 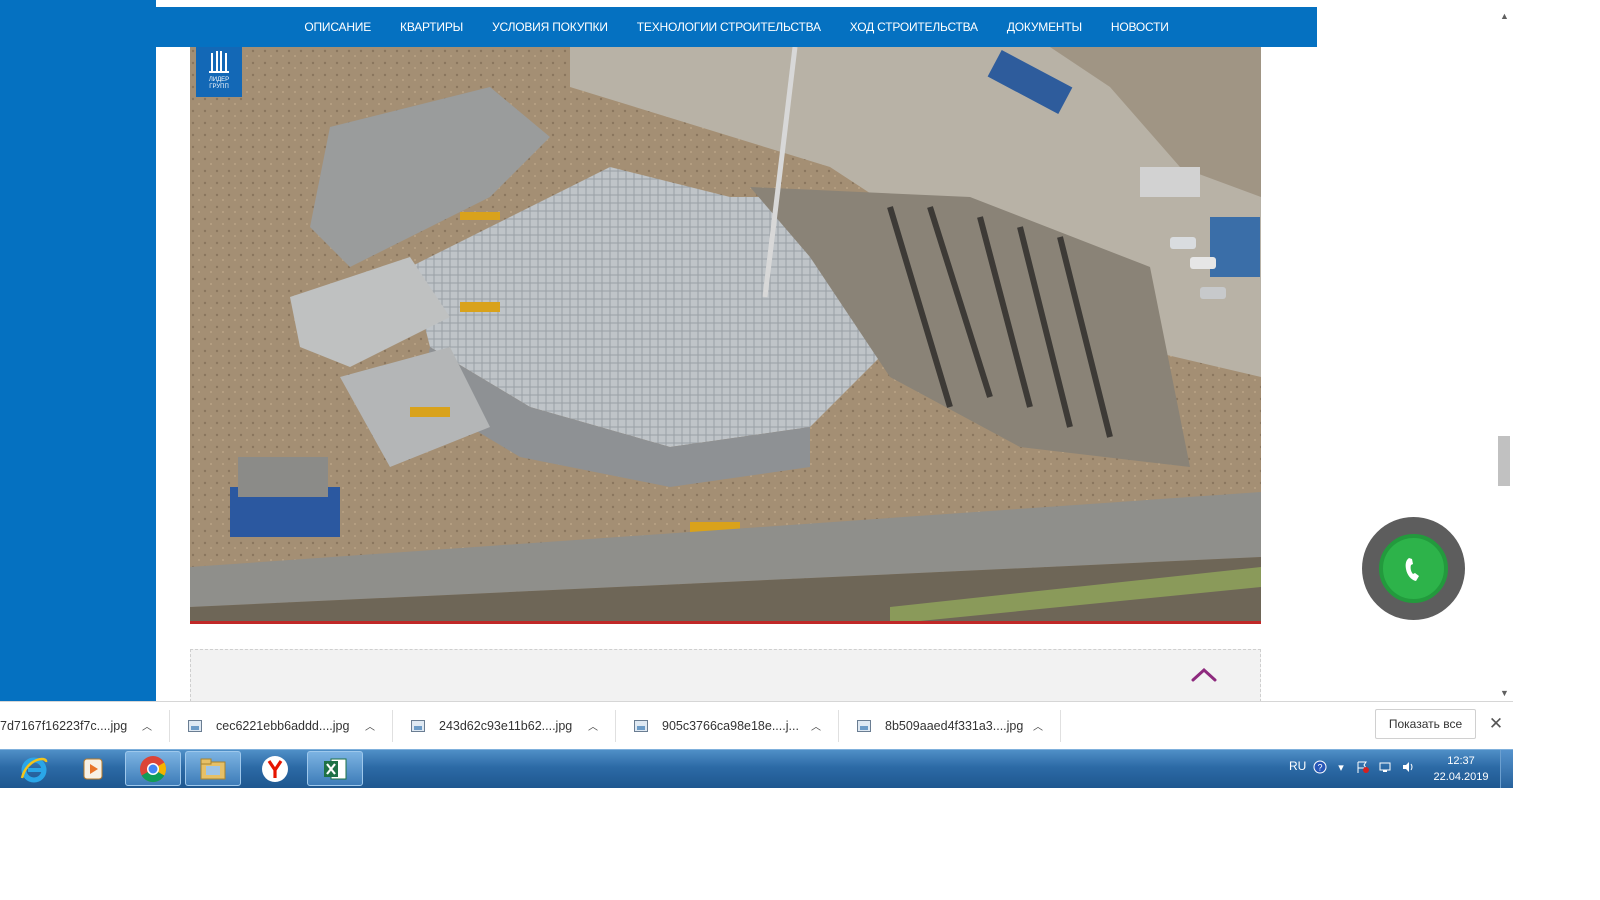 I want to click on download-file-name: 8b509aaed4f331a3....jpg, so click(x=954, y=726).